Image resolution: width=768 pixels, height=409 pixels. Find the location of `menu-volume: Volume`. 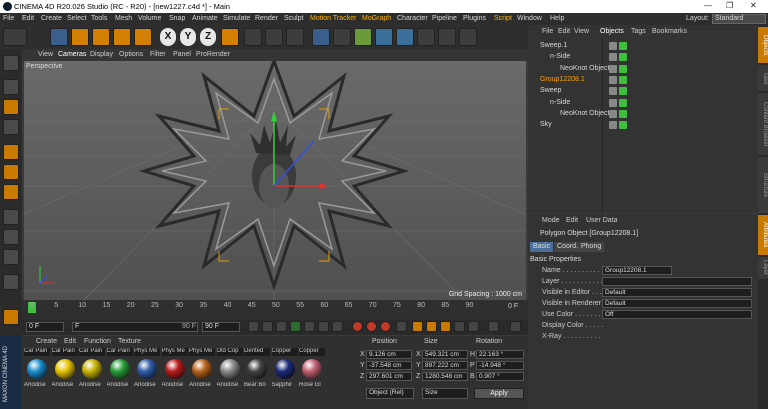

menu-volume: Volume is located at coordinates (149, 18).